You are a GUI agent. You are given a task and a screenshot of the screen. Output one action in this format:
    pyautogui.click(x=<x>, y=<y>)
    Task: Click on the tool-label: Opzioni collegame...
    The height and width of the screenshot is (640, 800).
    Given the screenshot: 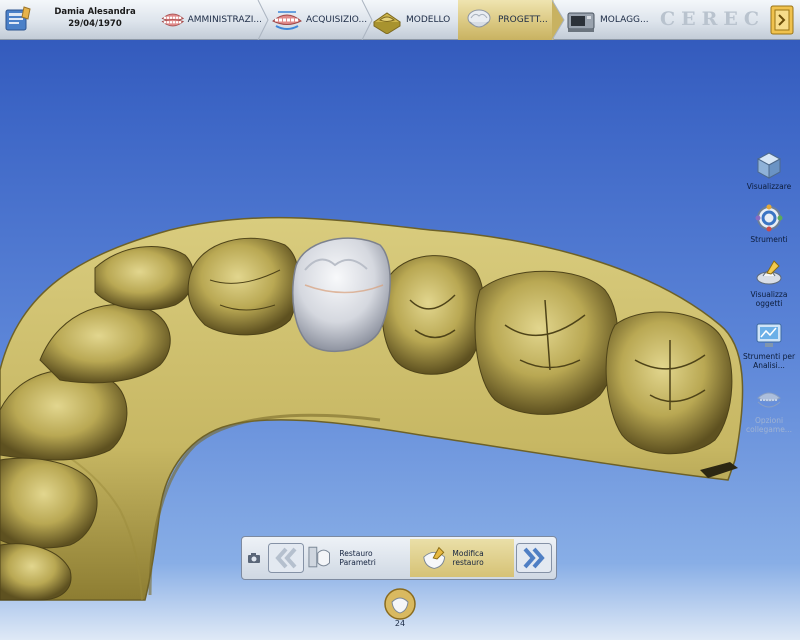 What is the action you would take?
    pyautogui.click(x=769, y=425)
    